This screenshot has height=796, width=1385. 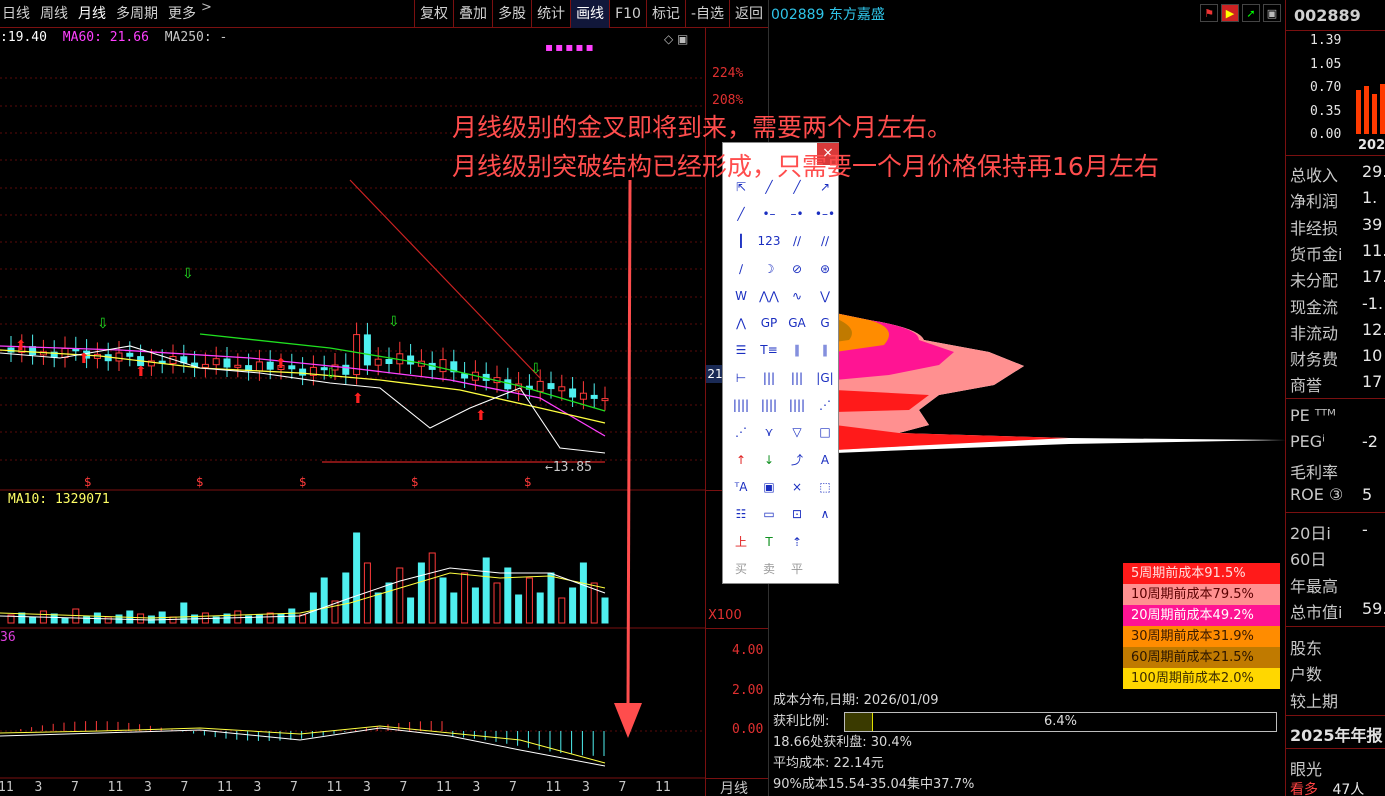 I want to click on drawing-tool-icon: •–•, so click(x=825, y=213).